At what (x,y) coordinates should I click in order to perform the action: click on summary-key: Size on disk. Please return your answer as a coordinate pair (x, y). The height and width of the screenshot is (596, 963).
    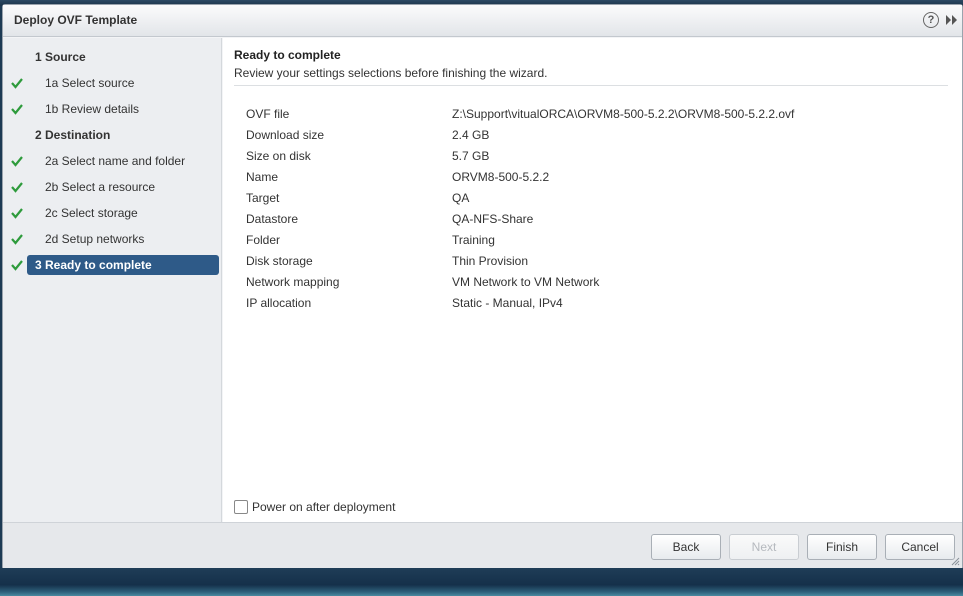
    Looking at the image, I should click on (278, 156).